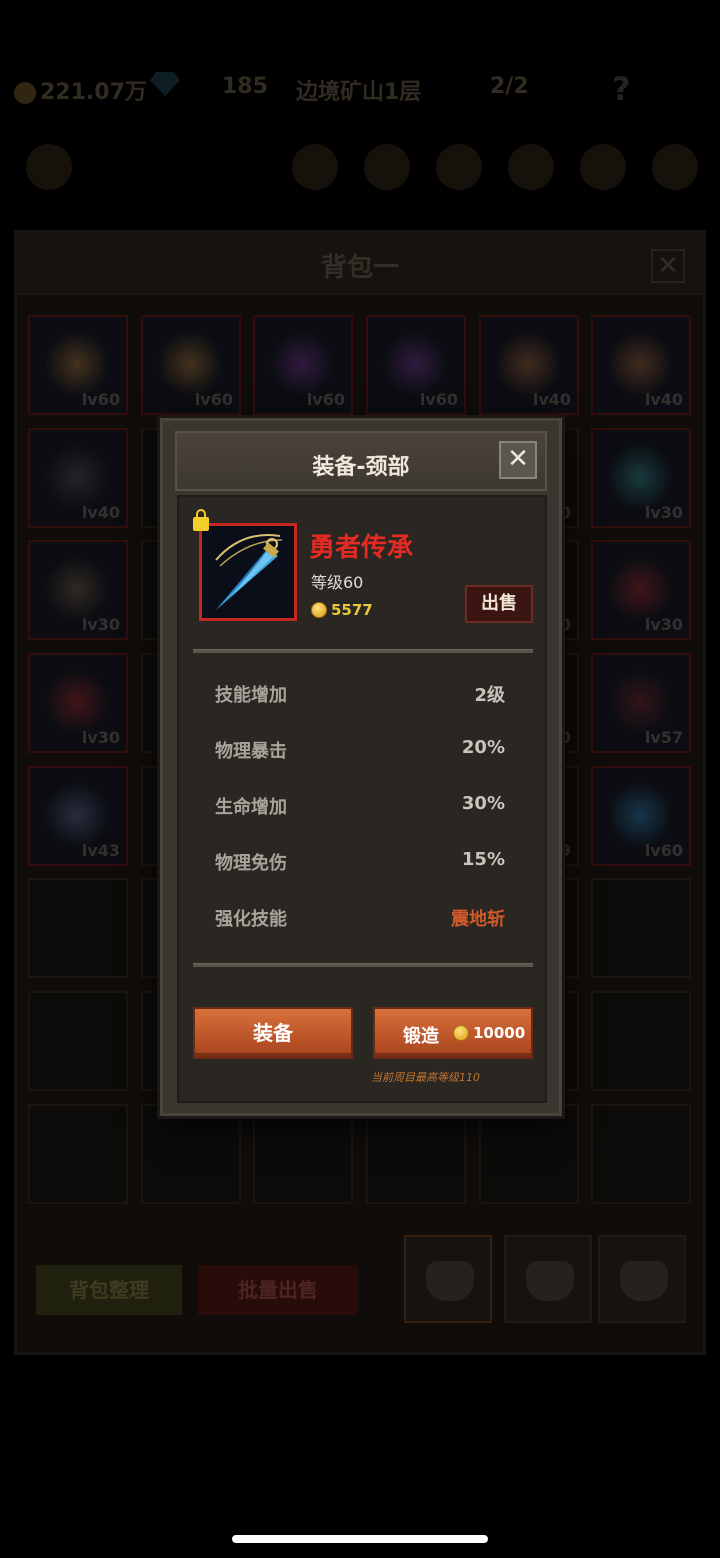  I want to click on boots-icon, so click(77, 589).